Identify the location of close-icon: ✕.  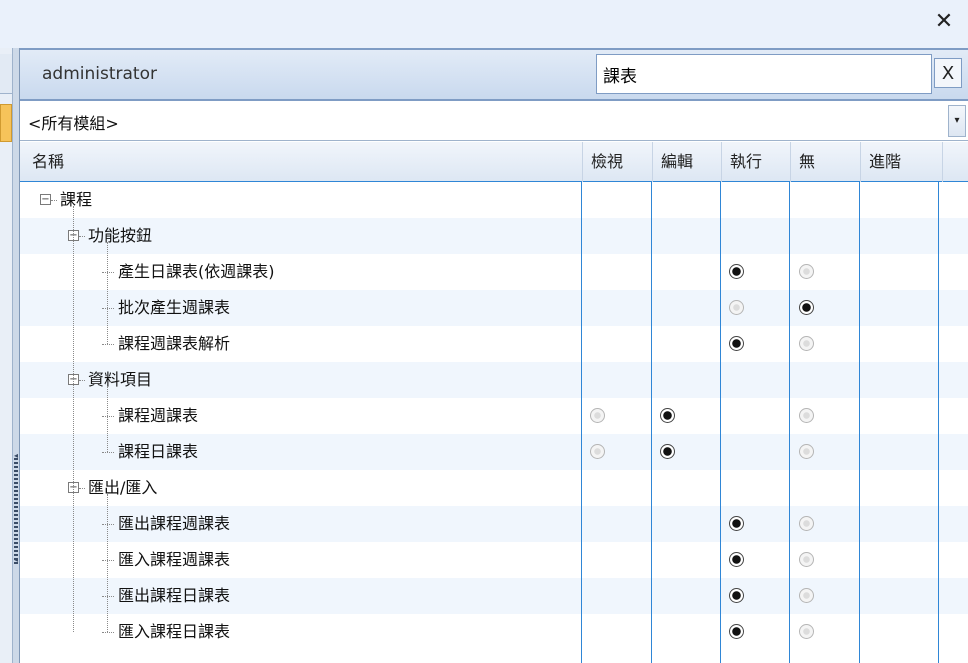
(944, 22).